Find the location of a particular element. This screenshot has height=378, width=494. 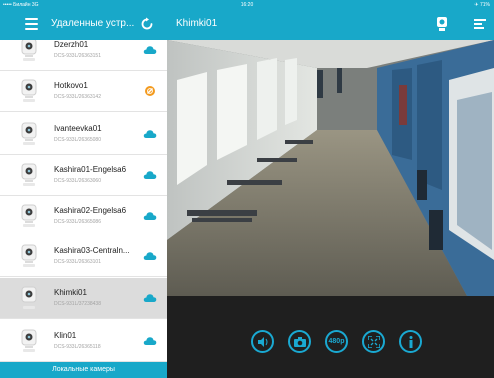

camera-name: Khimki01 is located at coordinates (70, 292).